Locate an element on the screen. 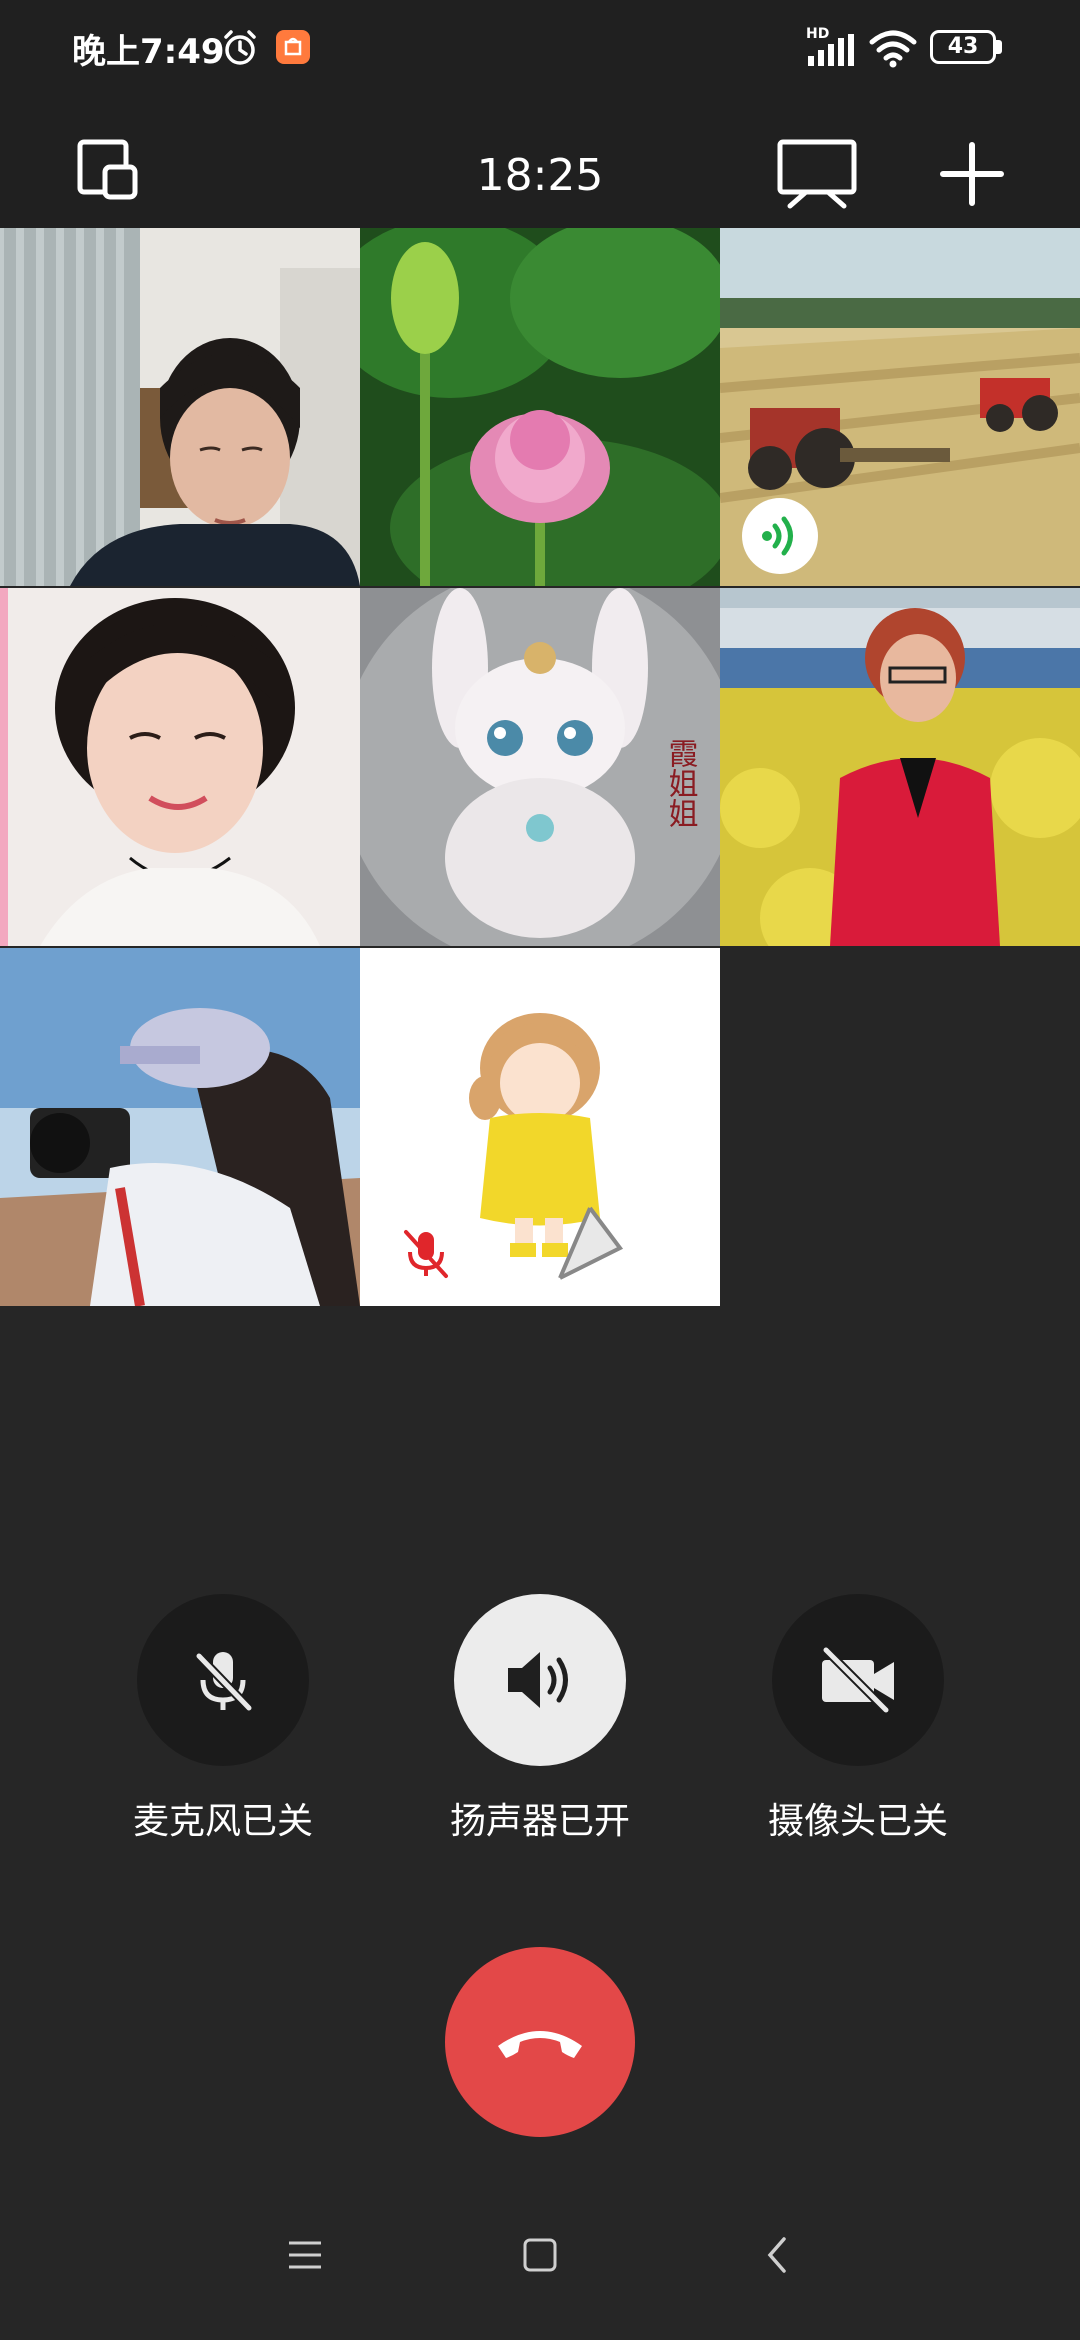 Image resolution: width=1080 pixels, height=2340 pixels. mic-muted-icon is located at coordinates (426, 1254).